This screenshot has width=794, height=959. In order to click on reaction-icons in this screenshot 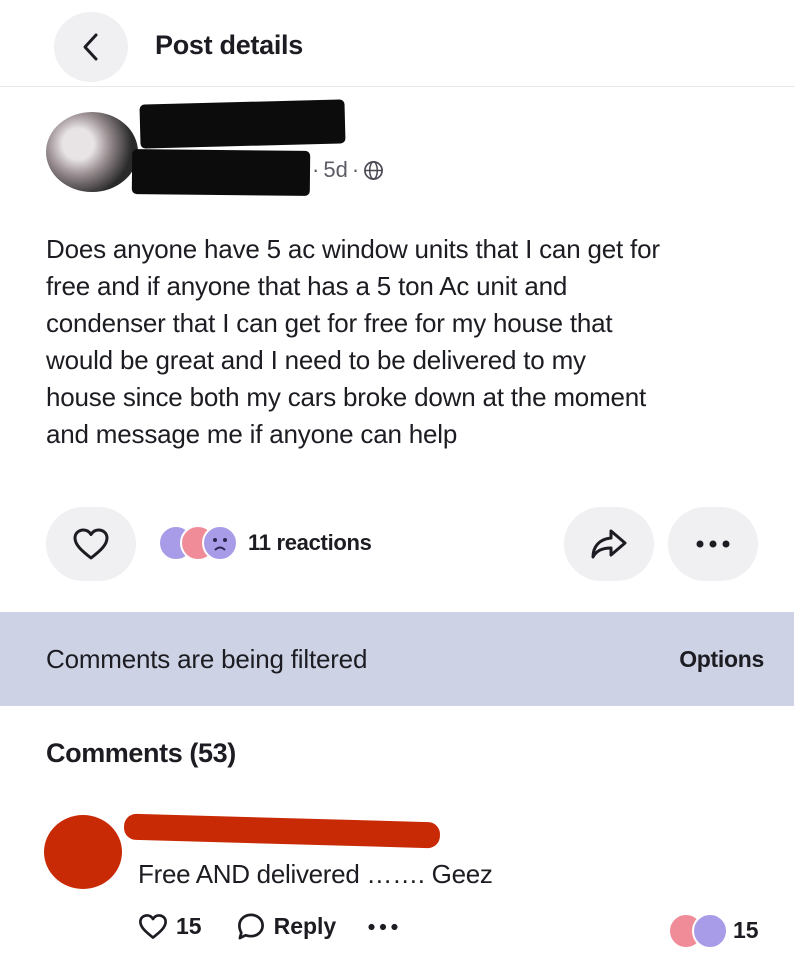, I will do `click(200, 543)`.